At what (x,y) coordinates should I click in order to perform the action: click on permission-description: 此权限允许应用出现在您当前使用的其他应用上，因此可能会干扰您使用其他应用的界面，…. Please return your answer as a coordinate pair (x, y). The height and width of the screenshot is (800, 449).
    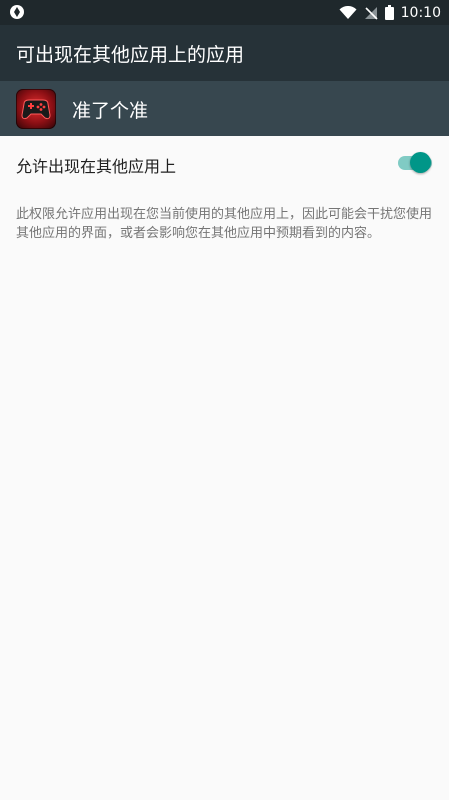
    Looking at the image, I should click on (224, 224).